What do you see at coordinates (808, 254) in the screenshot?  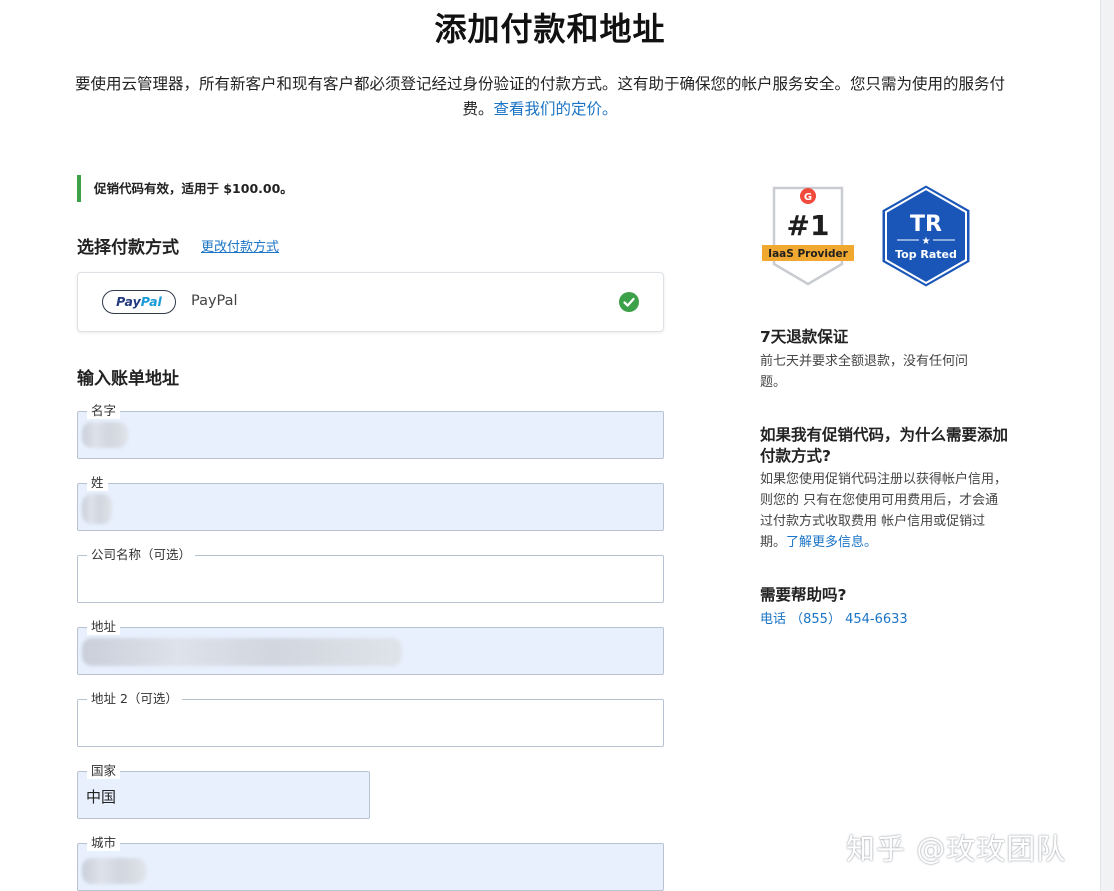 I see `g2-ribbon-text: IaaS Provider` at bounding box center [808, 254].